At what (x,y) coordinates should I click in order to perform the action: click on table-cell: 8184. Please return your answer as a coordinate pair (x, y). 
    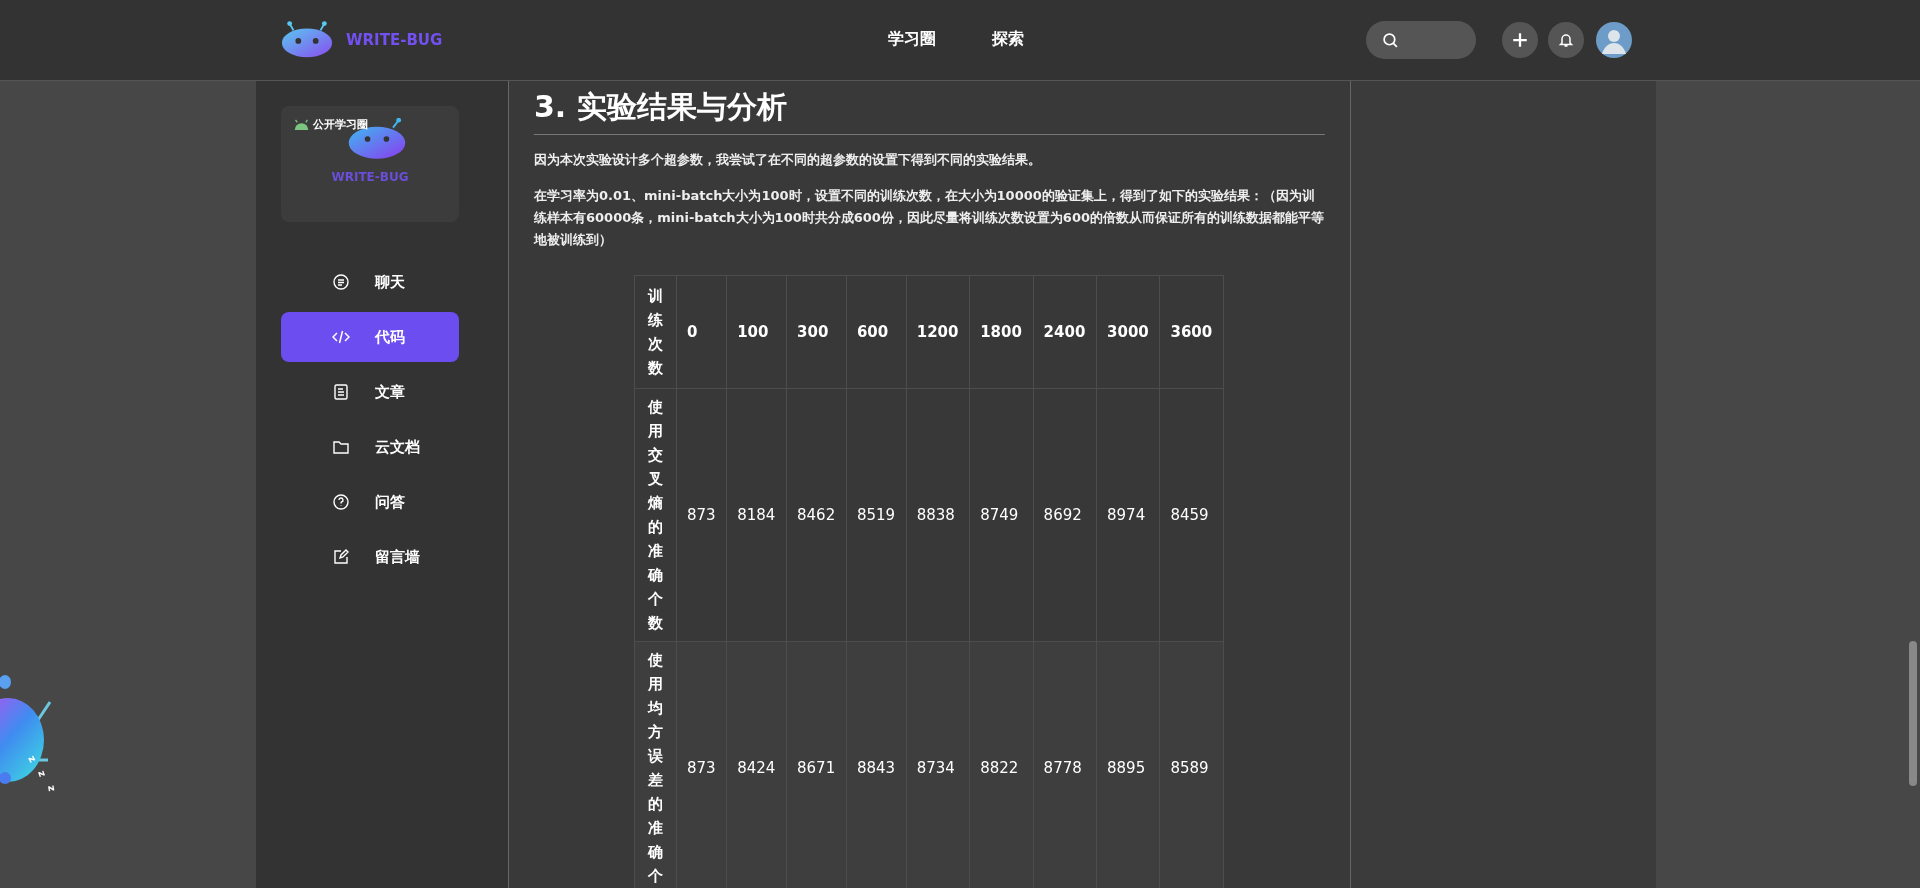
    Looking at the image, I should click on (756, 515).